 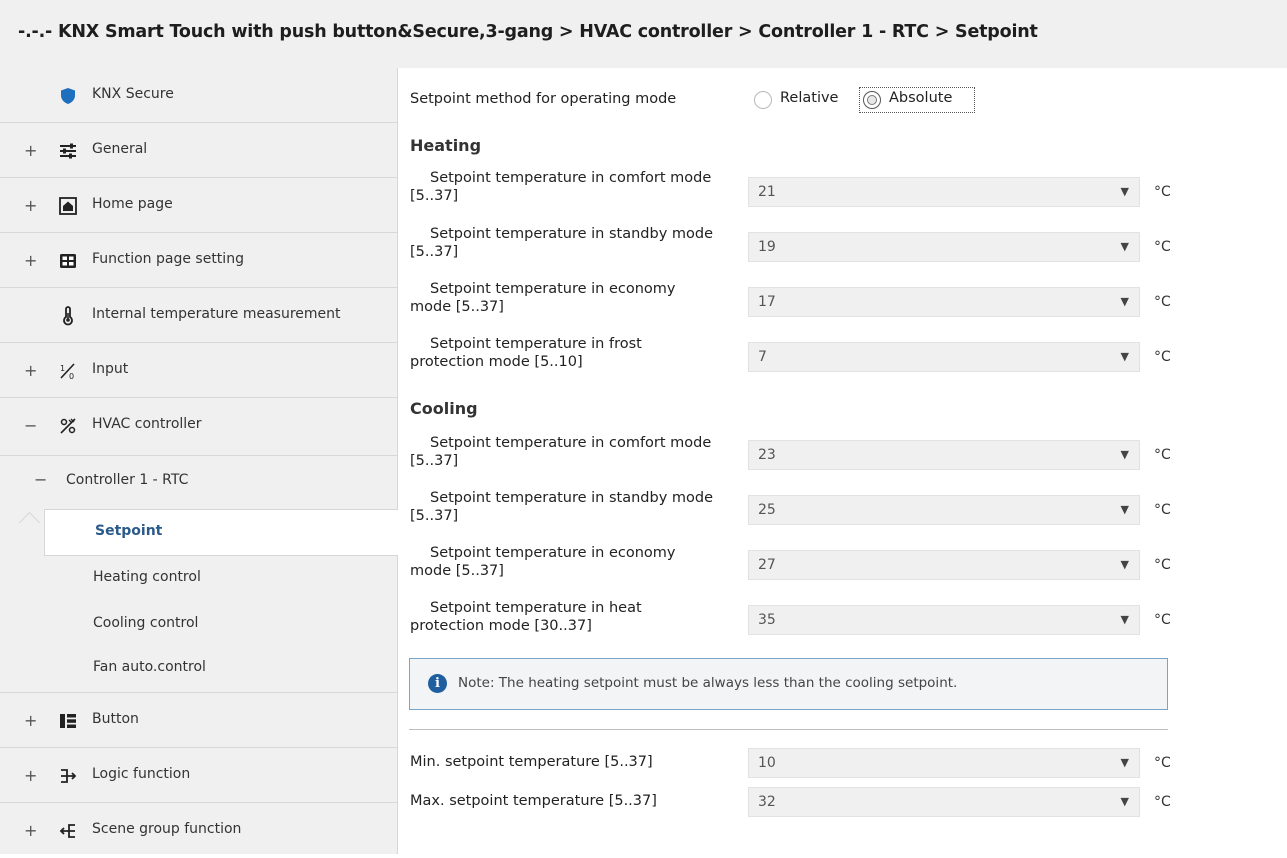 I want to click on tree-notch, so click(x=29, y=522).